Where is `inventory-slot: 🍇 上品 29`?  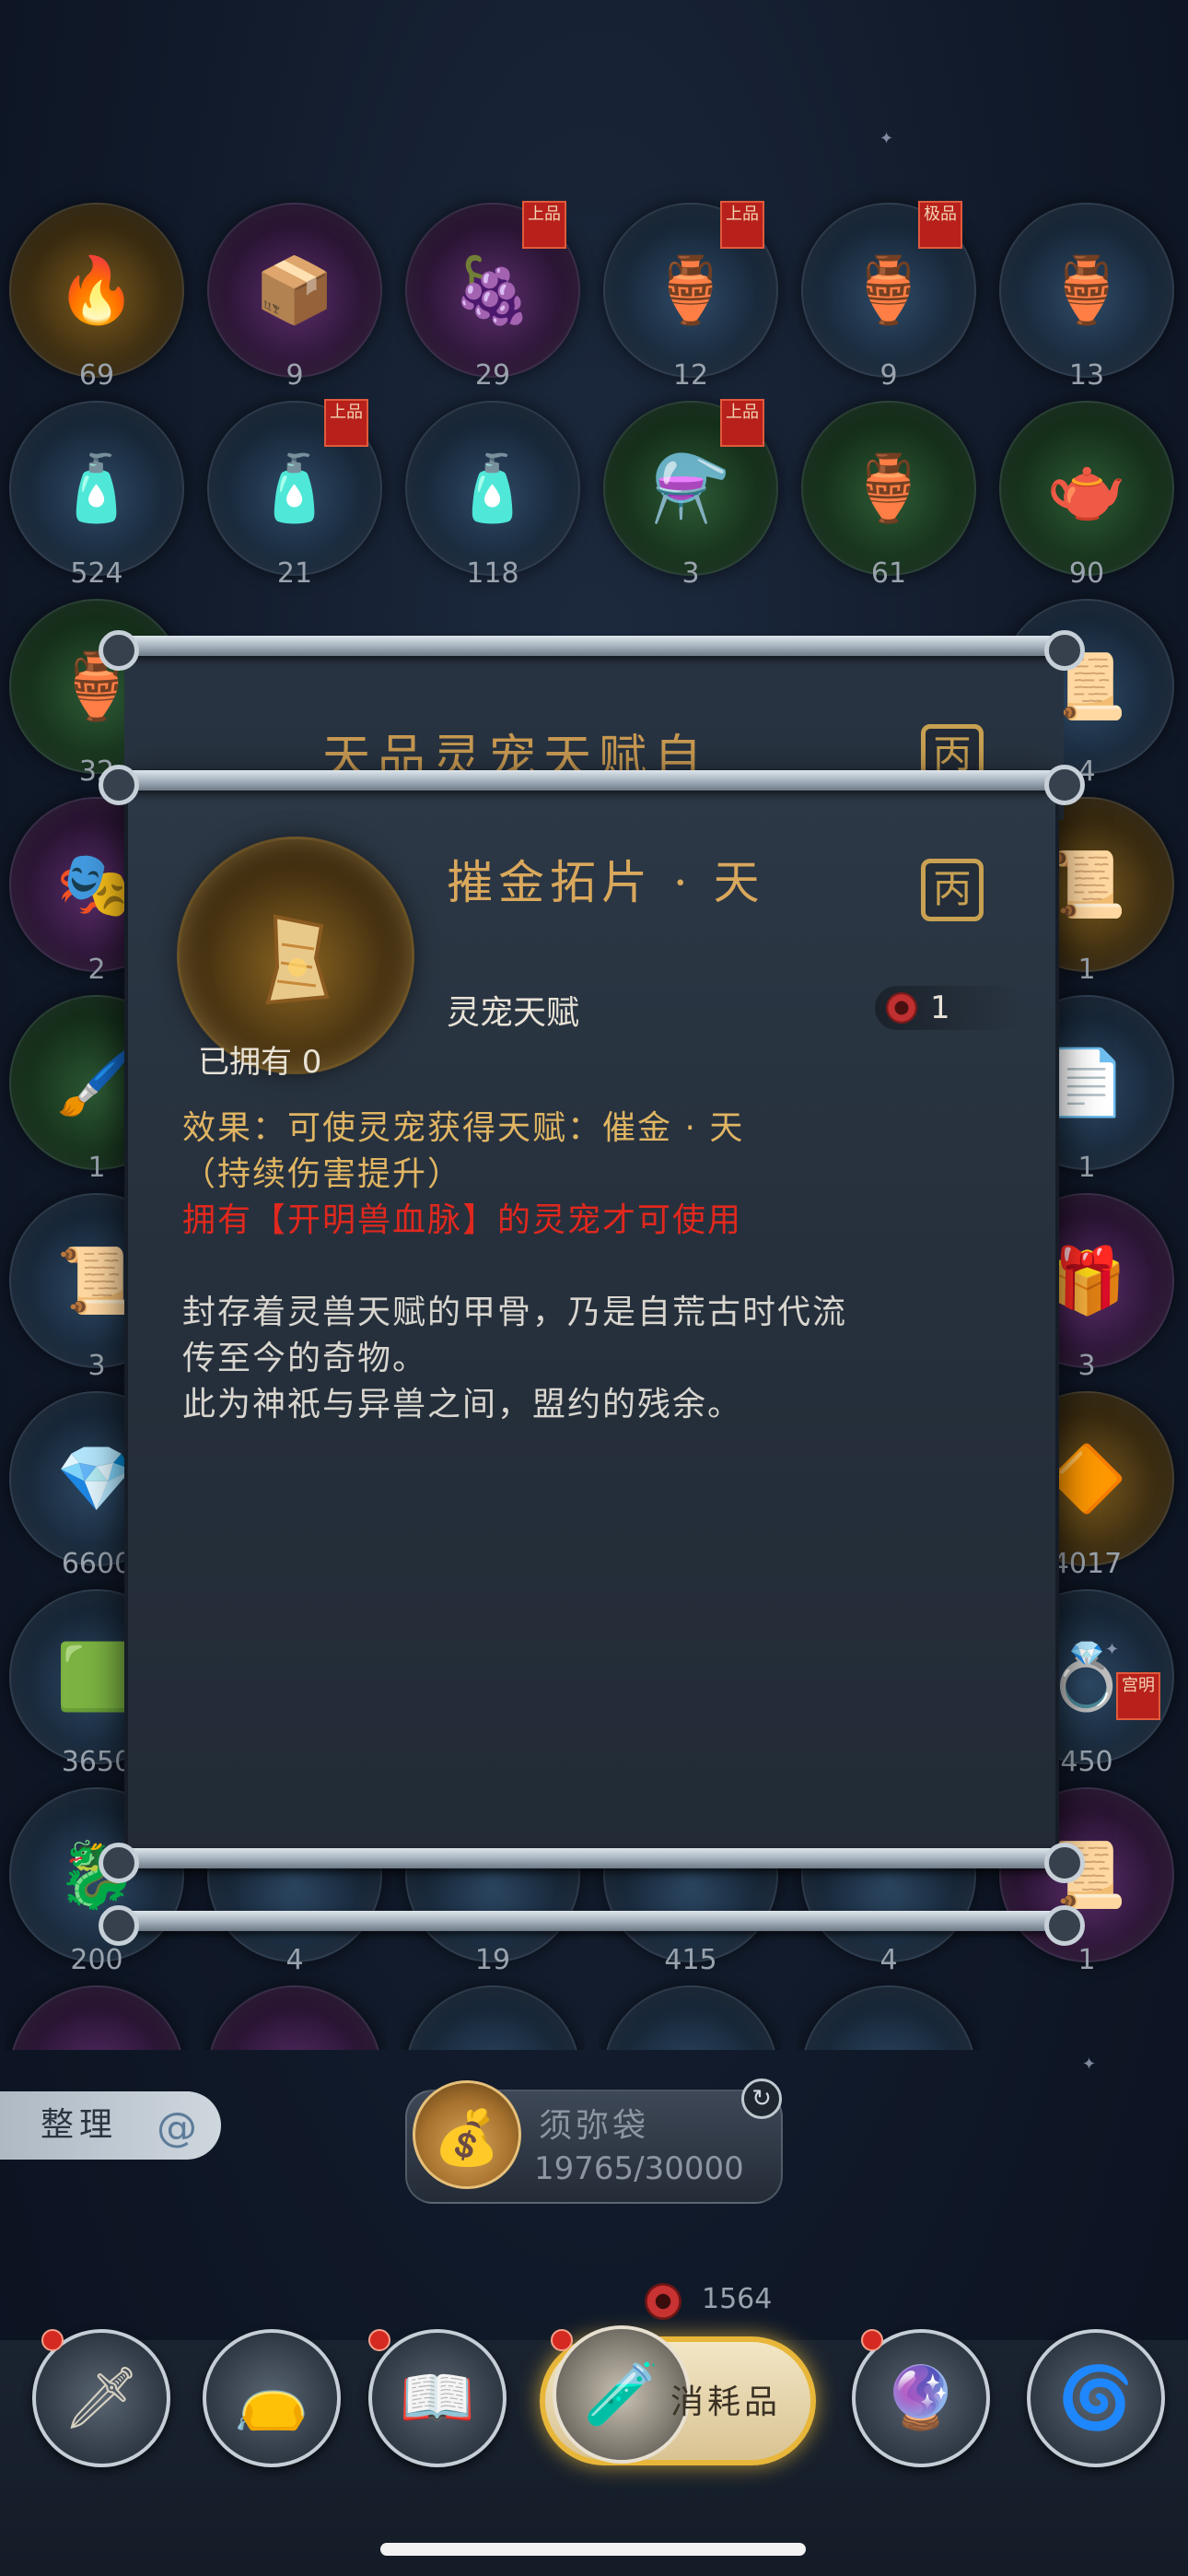 inventory-slot: 🍇 上品 29 is located at coordinates (493, 288).